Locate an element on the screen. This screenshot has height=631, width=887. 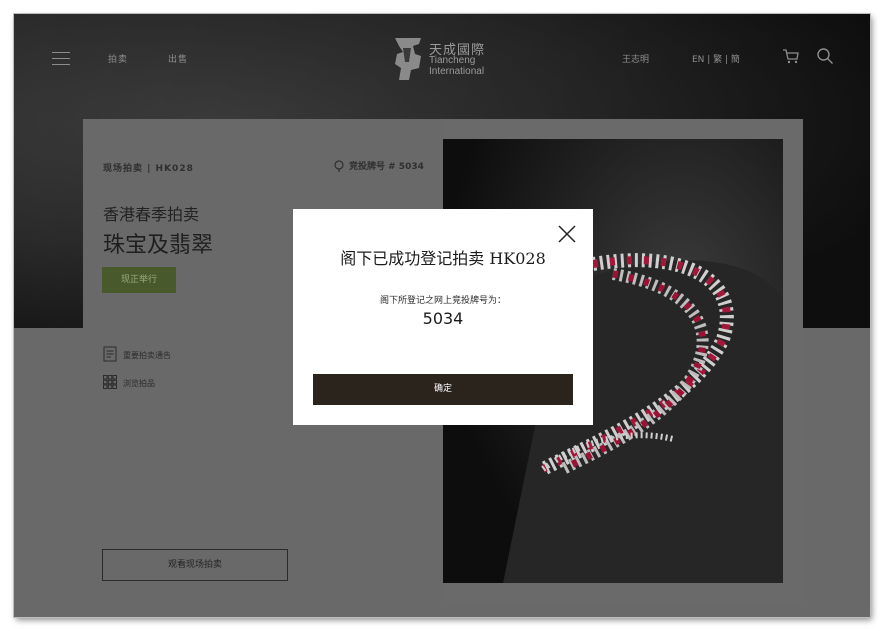
registration-success-modal: 阁下已成功登记拍卖 HK028 阁下所登记之网上竞投牌号为： 5034 确定 is located at coordinates (443, 317).